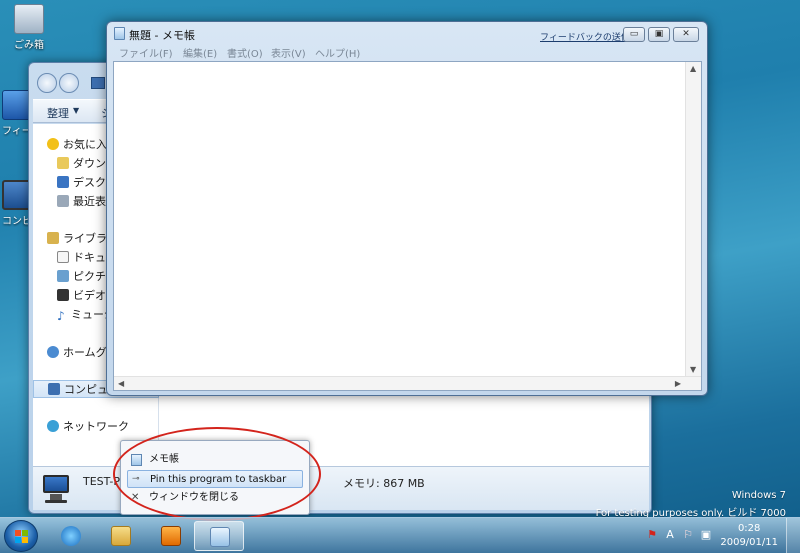  I want to click on network-tray-icon: ▣, so click(706, 535).